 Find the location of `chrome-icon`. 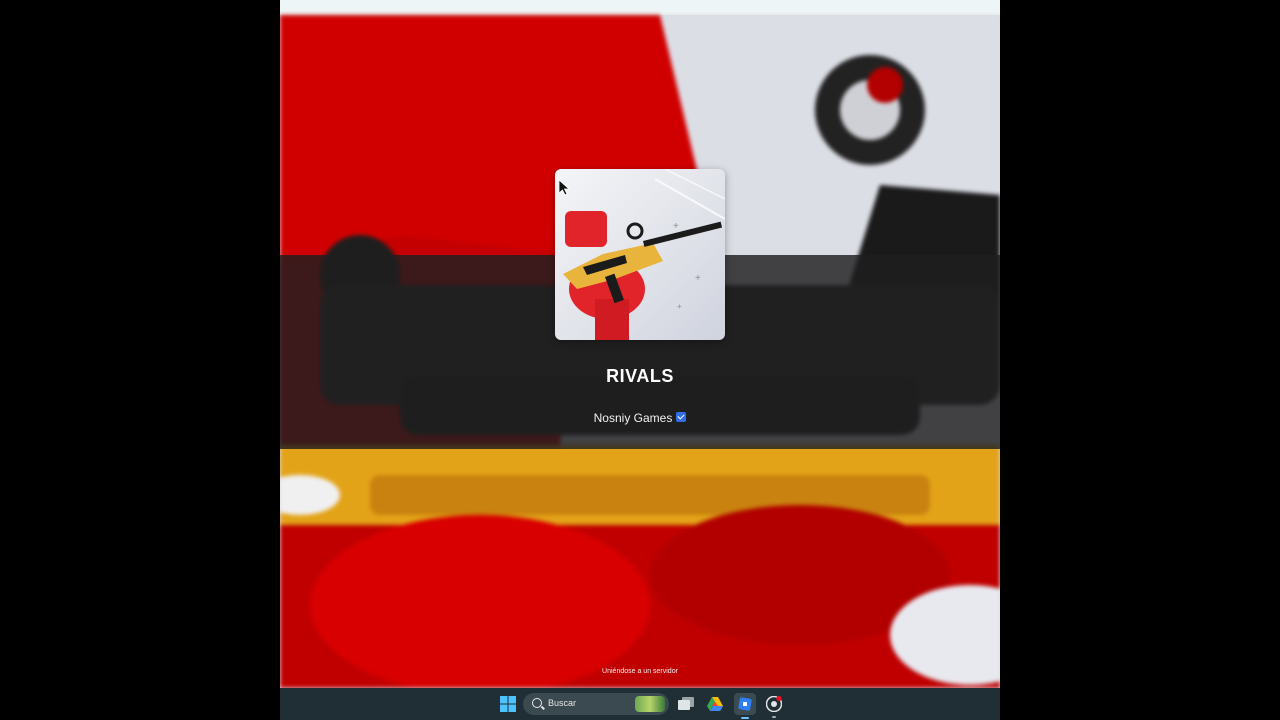

chrome-icon is located at coordinates (774, 706).